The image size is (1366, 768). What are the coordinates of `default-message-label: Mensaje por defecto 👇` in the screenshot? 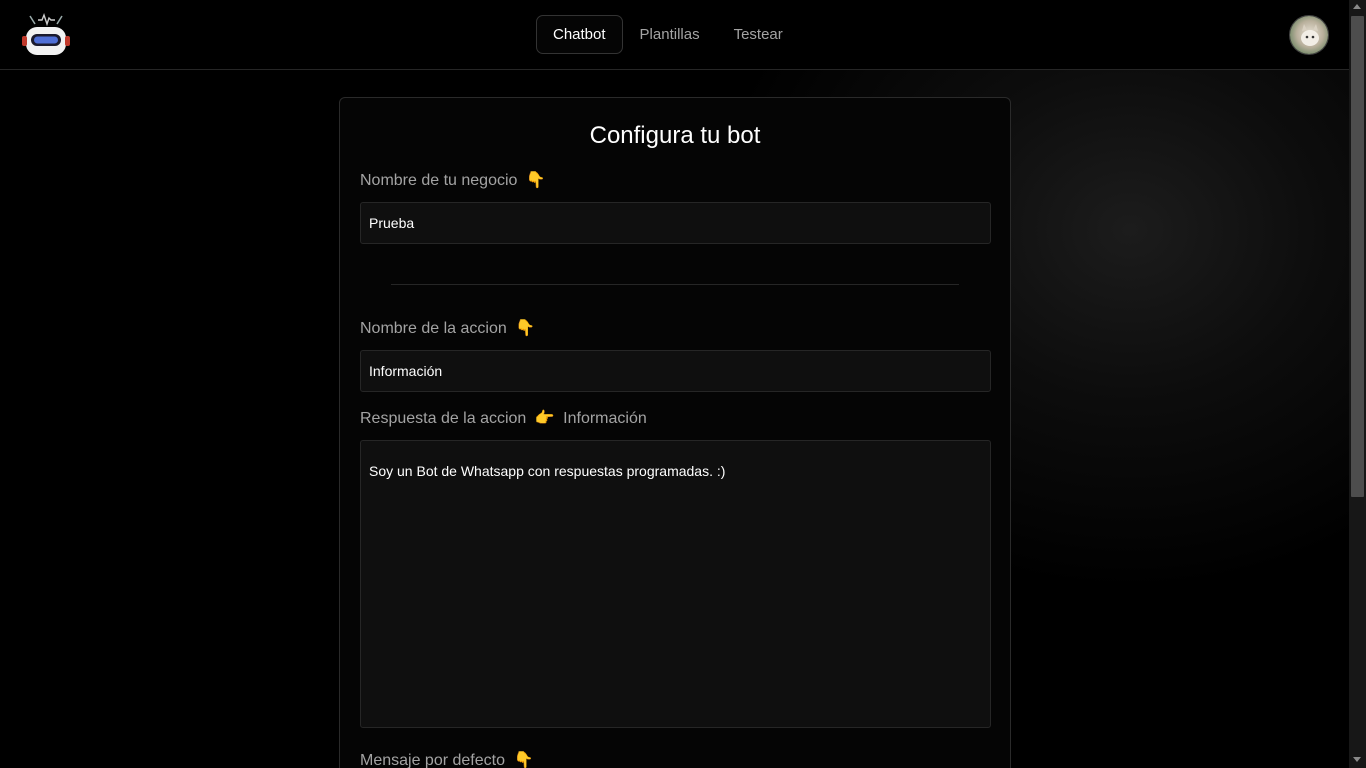 It's located at (446, 759).